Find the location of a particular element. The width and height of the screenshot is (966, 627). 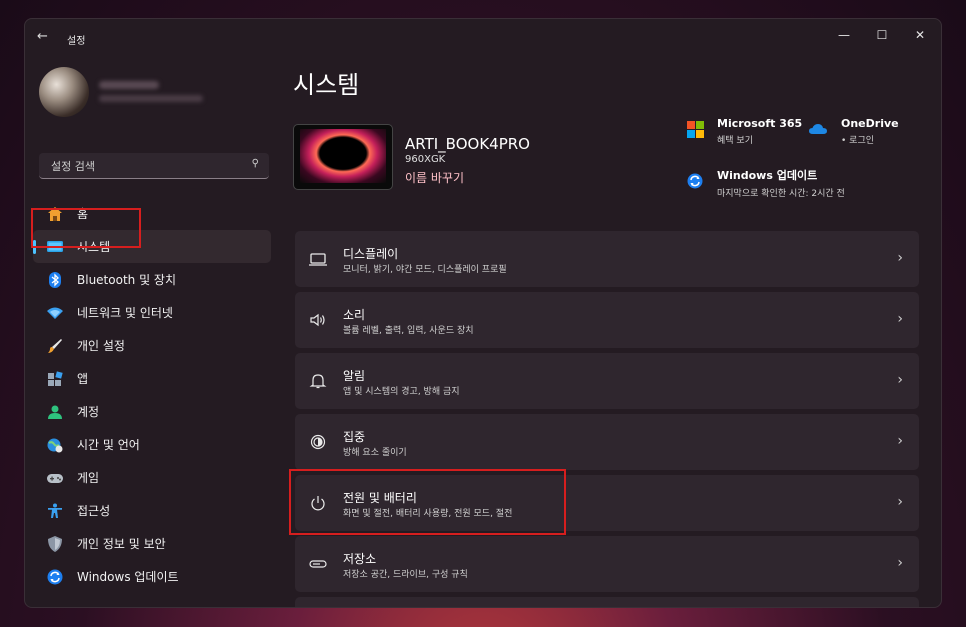

card-storage: 저장소 저장소 공간, 드라이브, 구성 규칙 › is located at coordinates (607, 564).